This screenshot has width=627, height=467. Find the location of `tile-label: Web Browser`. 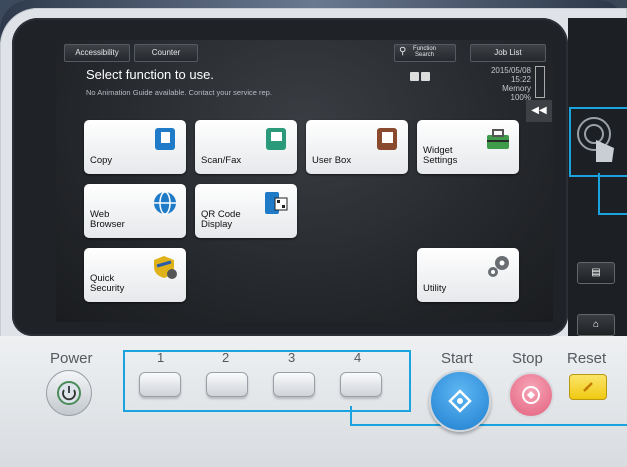

tile-label: Web Browser is located at coordinates (107, 219).